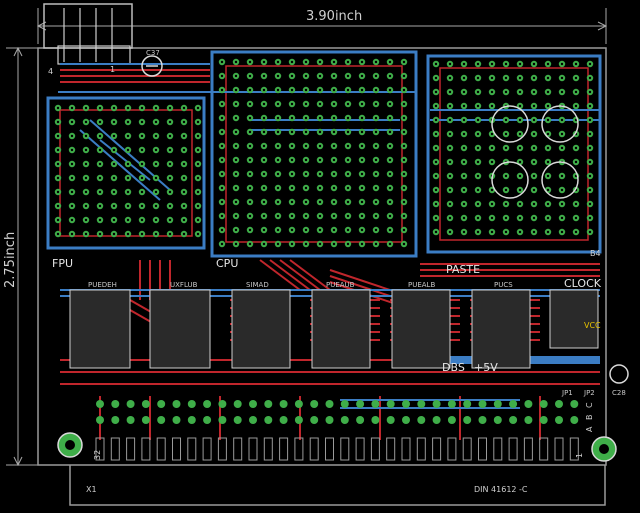 The image size is (640, 513). What do you see at coordinates (257, 285) in the screenshot?
I see `ic-label-3: SIMAD` at bounding box center [257, 285].